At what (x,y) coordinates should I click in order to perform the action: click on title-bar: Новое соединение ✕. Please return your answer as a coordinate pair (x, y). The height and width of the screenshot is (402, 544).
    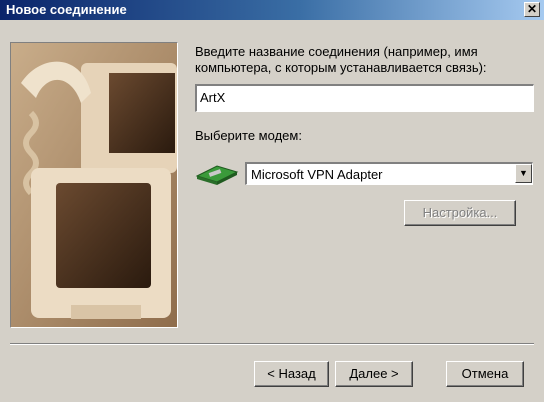
    Looking at the image, I should click on (272, 10).